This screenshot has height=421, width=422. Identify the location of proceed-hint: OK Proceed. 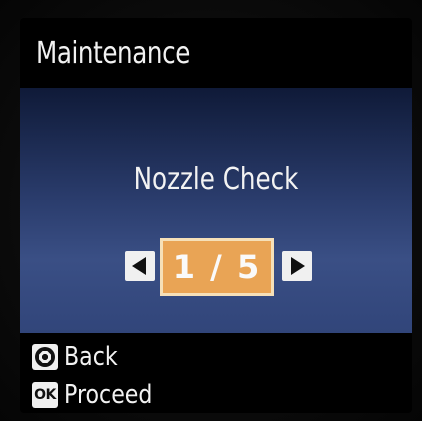
(100, 395).